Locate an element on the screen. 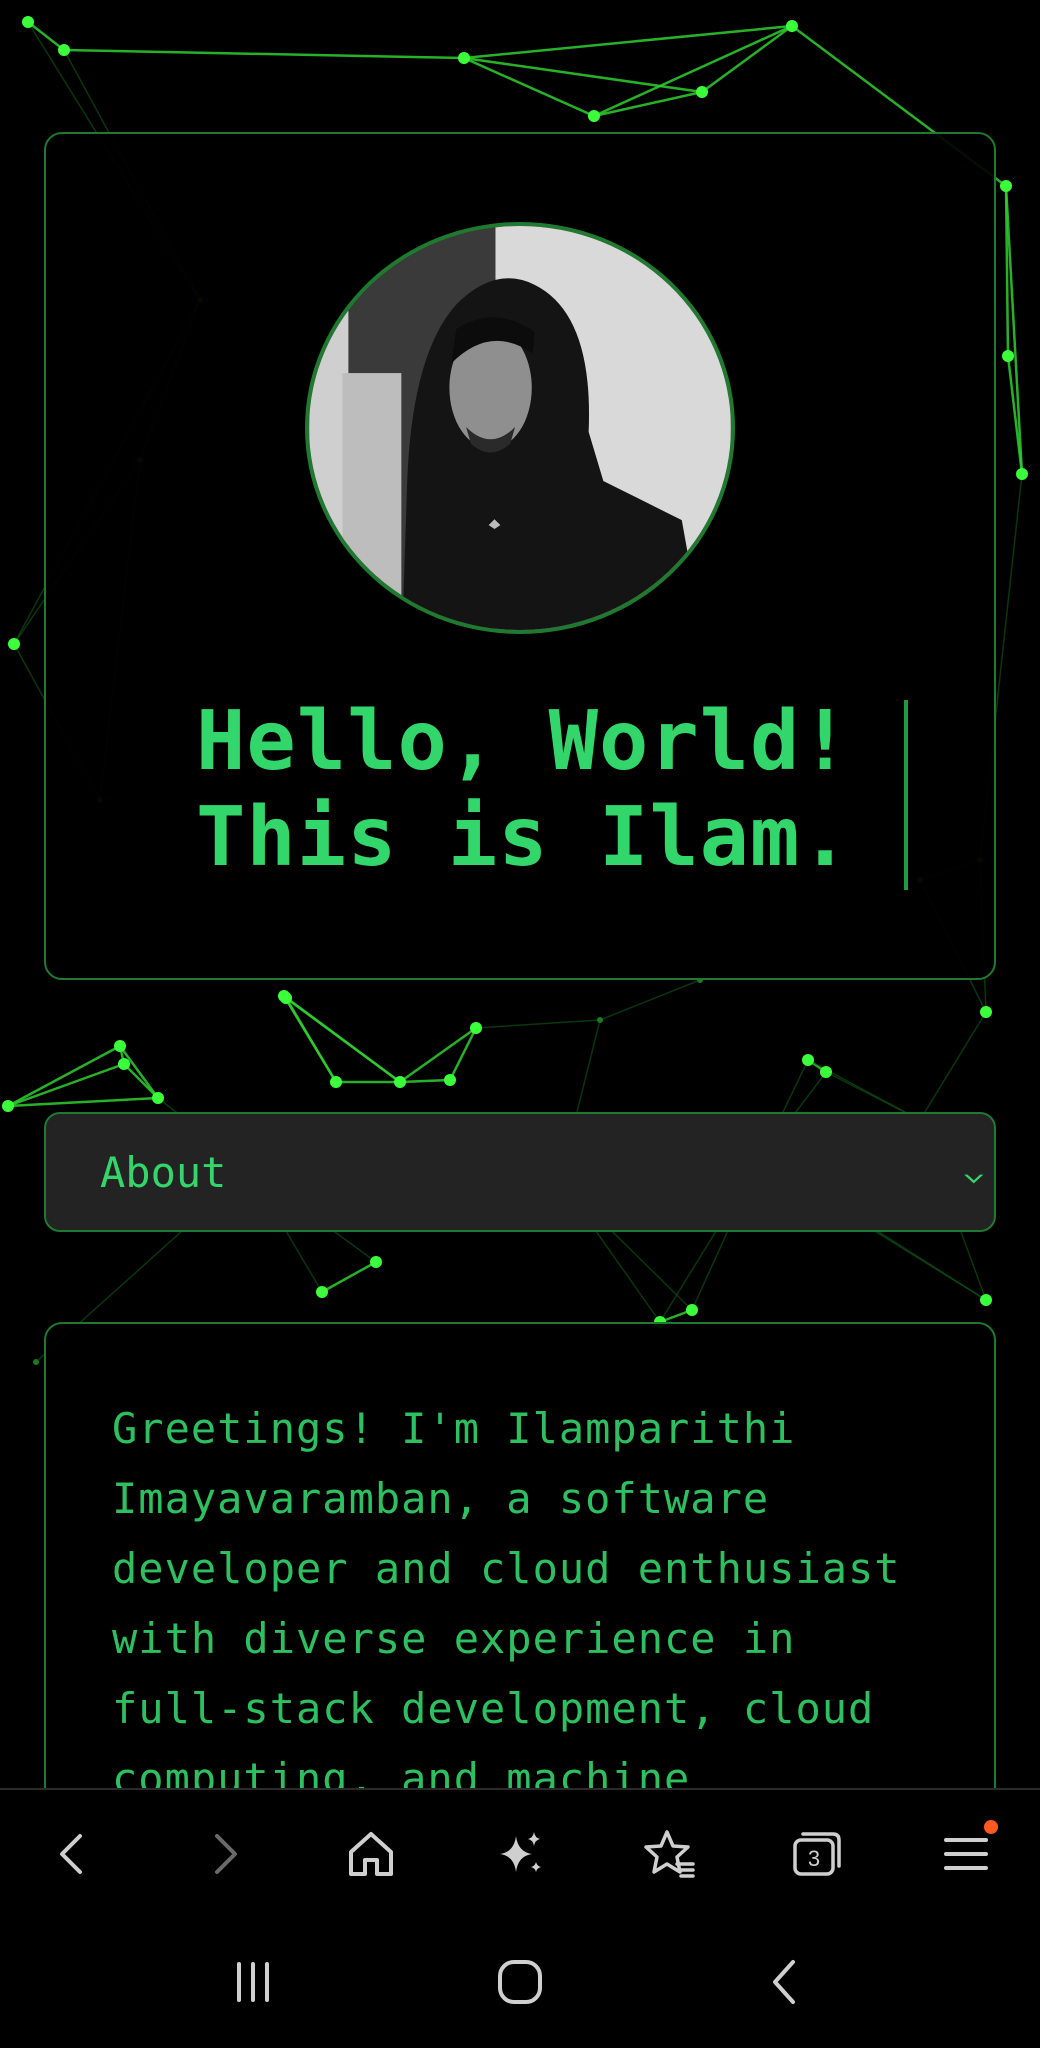  forward-button is located at coordinates (223, 1854).